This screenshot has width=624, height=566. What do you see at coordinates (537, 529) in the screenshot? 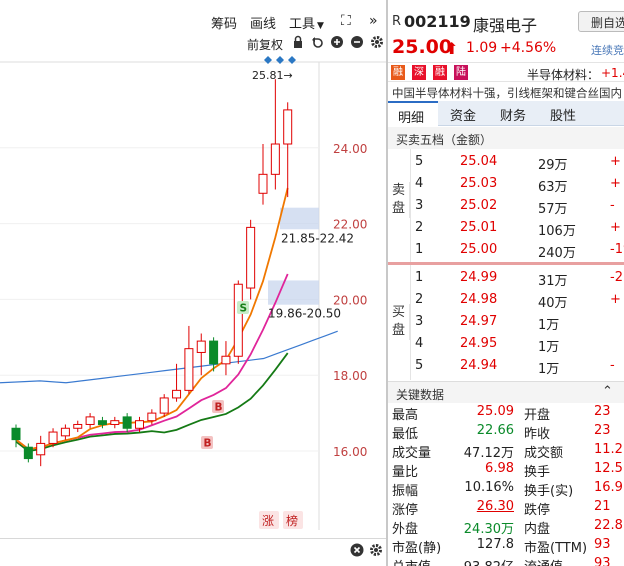
I see `key-data-label: 内盘` at bounding box center [537, 529].